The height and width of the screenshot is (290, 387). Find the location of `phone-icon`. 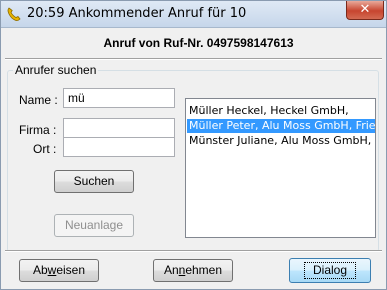

phone-icon is located at coordinates (14, 14).